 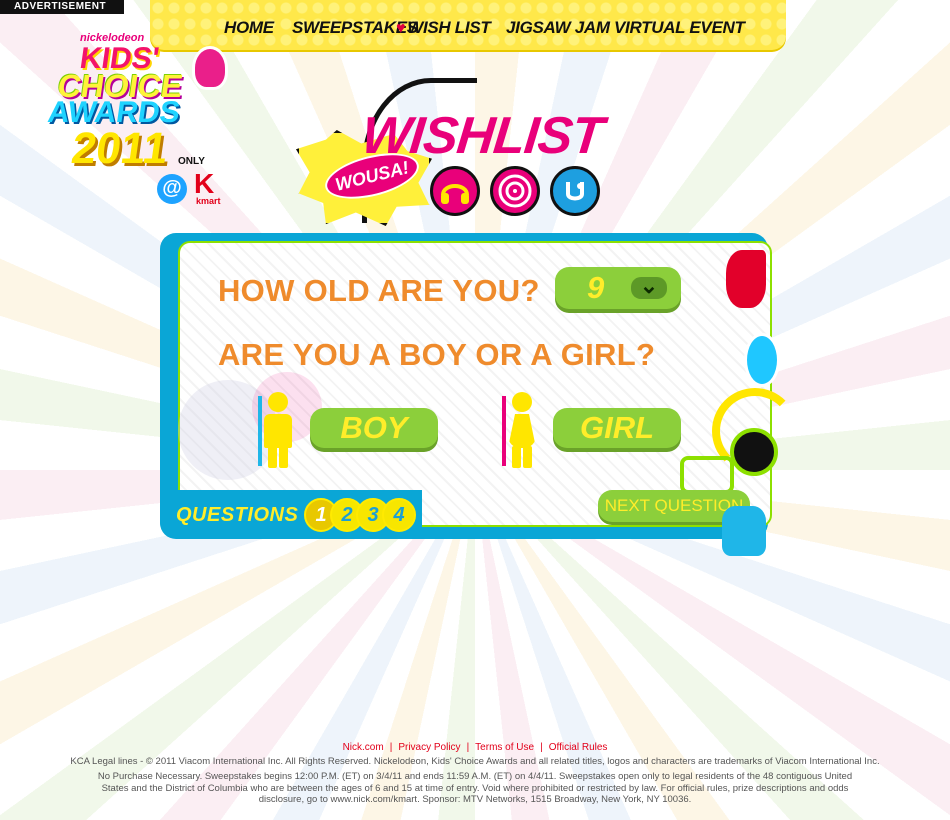 I want to click on age-question: HOW OLD ARE YOU?, so click(x=379, y=290).